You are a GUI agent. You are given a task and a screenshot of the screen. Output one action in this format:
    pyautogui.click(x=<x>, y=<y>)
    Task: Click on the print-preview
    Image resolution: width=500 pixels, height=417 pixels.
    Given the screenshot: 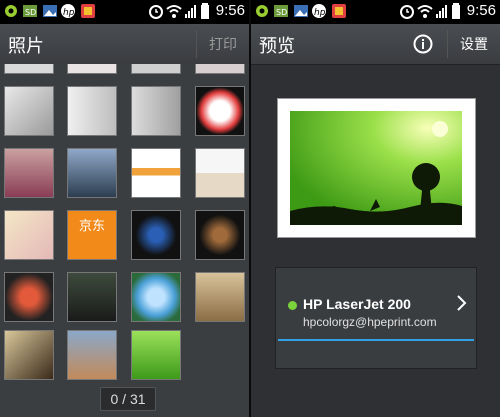 What is the action you would take?
    pyautogui.click(x=376, y=168)
    